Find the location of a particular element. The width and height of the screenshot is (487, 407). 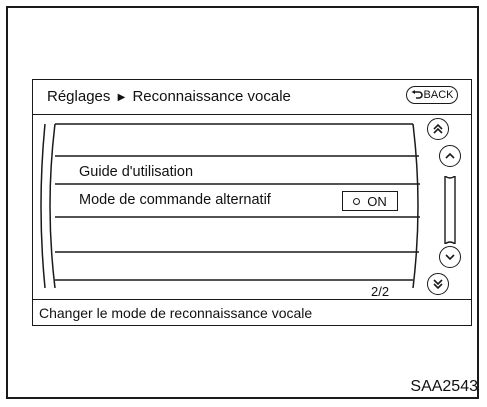

double-chevron-up-icon is located at coordinates (438, 128).